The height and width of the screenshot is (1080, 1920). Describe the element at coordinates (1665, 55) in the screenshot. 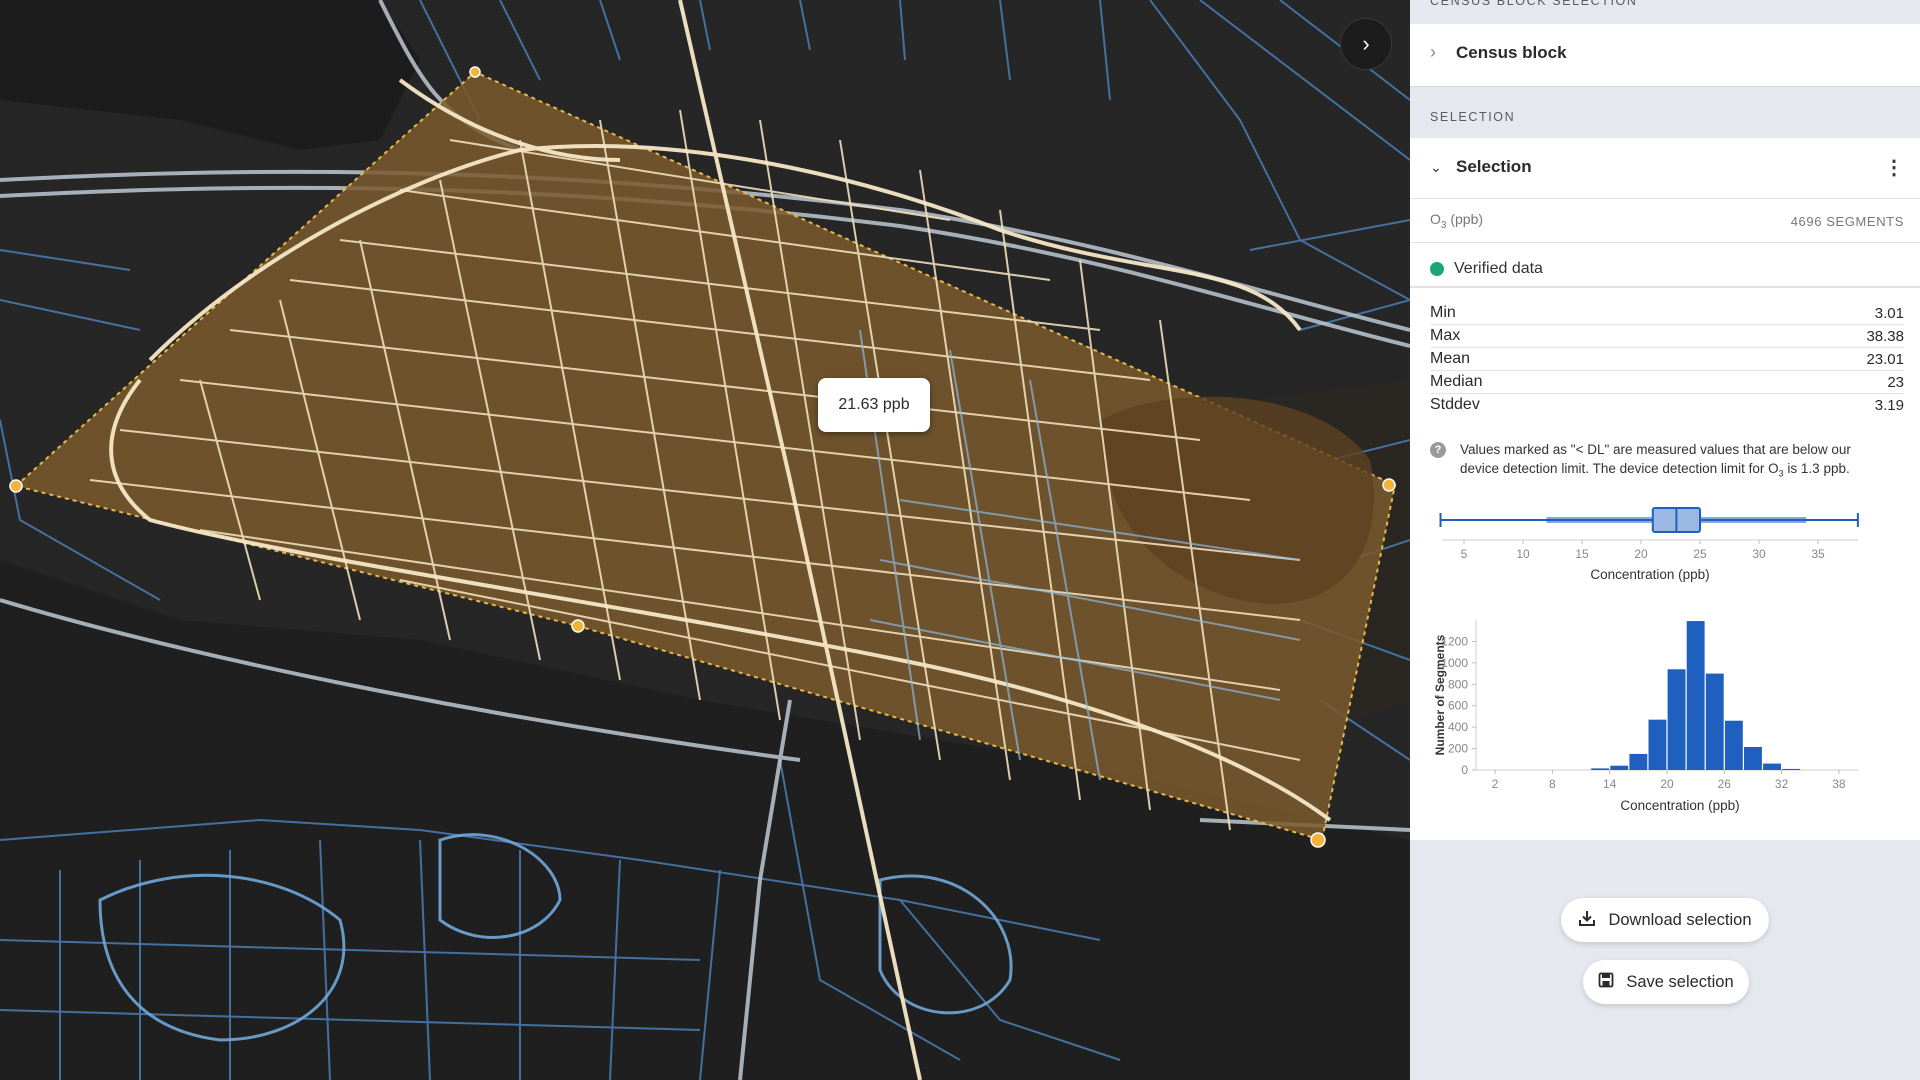

I see `census-block-item: › Census block` at that location.